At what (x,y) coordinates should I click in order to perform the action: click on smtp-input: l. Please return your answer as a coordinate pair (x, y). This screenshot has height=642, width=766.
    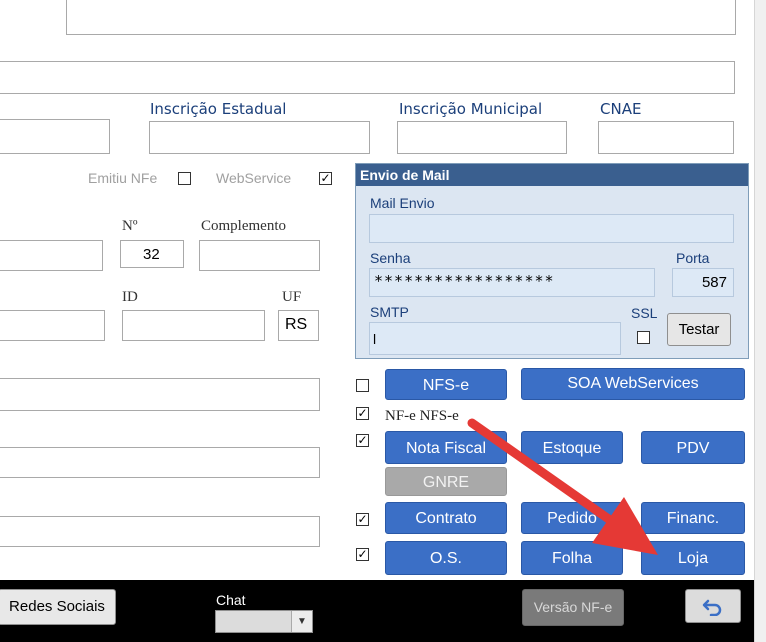
    Looking at the image, I should click on (495, 338).